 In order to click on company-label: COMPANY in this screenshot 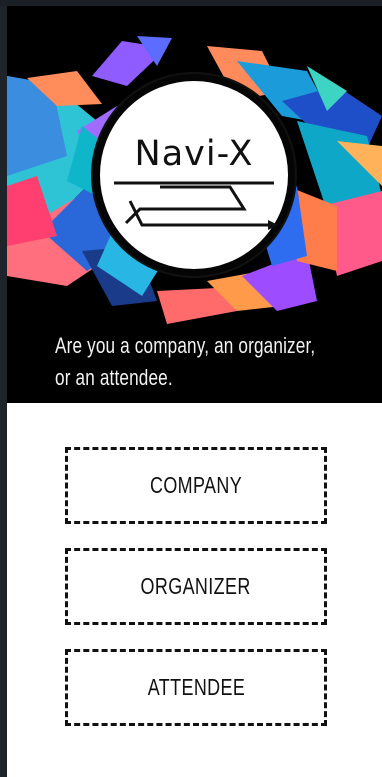, I will do `click(196, 485)`.